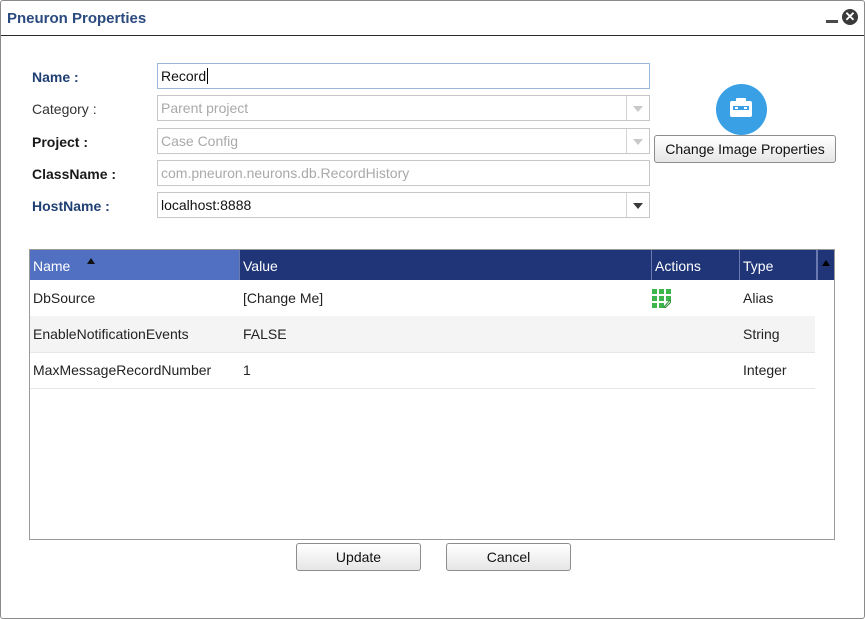 This screenshot has height=619, width=865. What do you see at coordinates (403, 108) in the screenshot?
I see `category-select: Parent project` at bounding box center [403, 108].